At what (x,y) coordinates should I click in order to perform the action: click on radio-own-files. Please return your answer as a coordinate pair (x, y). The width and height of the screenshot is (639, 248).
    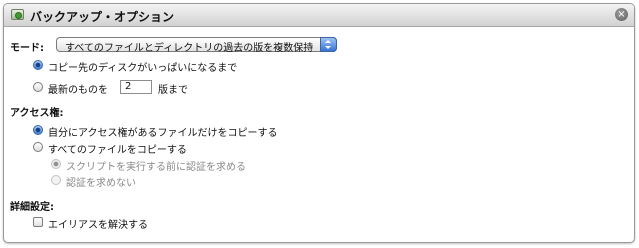
    Looking at the image, I should click on (38, 130).